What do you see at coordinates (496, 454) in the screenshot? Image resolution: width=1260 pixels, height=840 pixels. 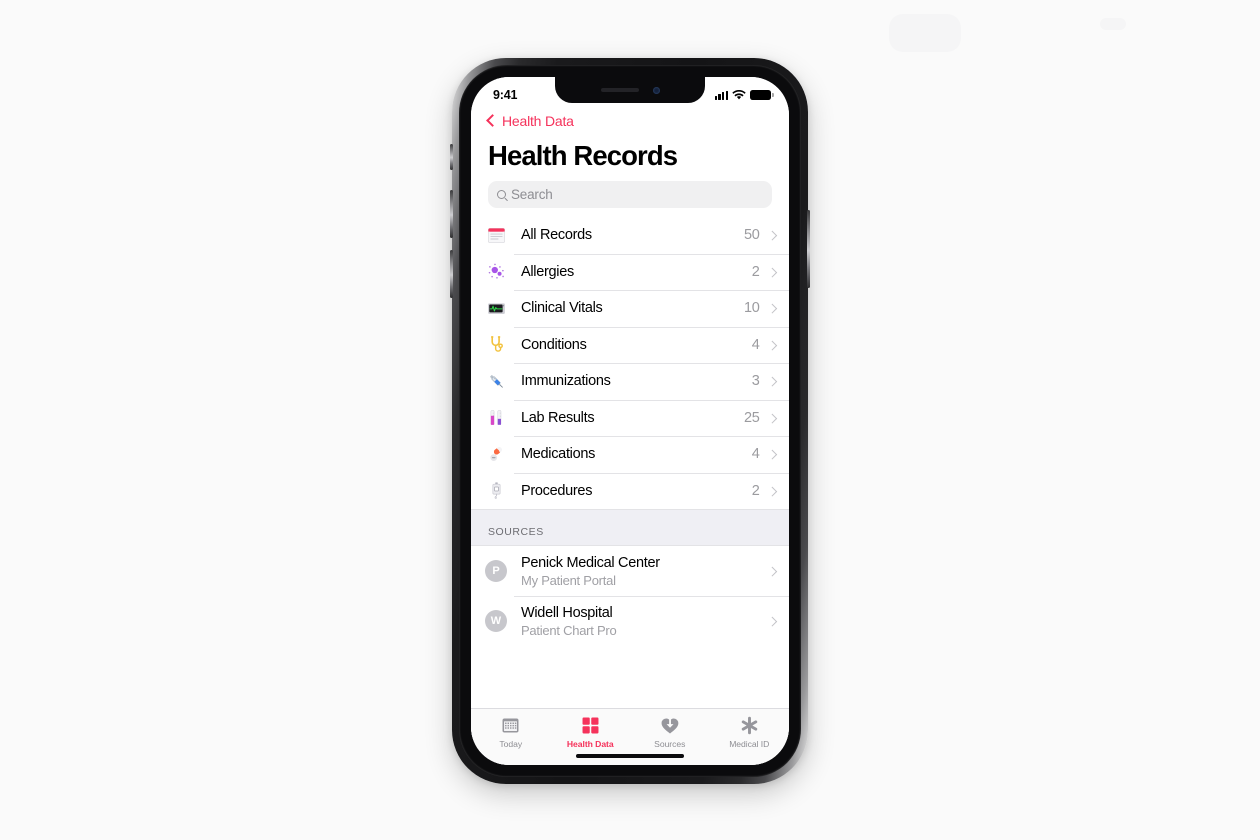 I see `medications-icon` at bounding box center [496, 454].